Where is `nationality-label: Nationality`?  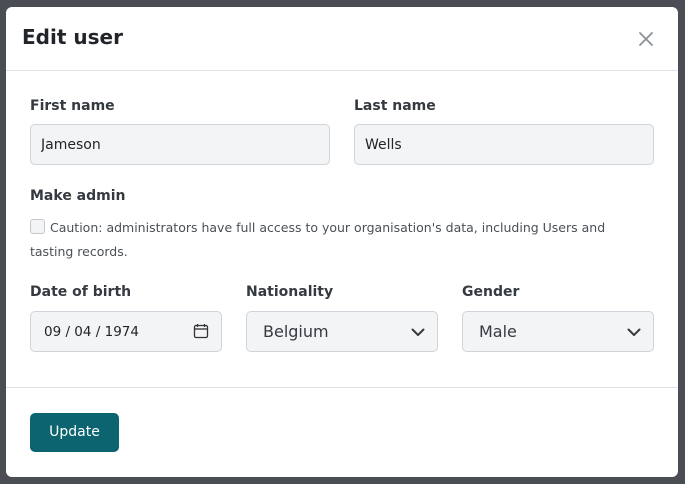 nationality-label: Nationality is located at coordinates (290, 292).